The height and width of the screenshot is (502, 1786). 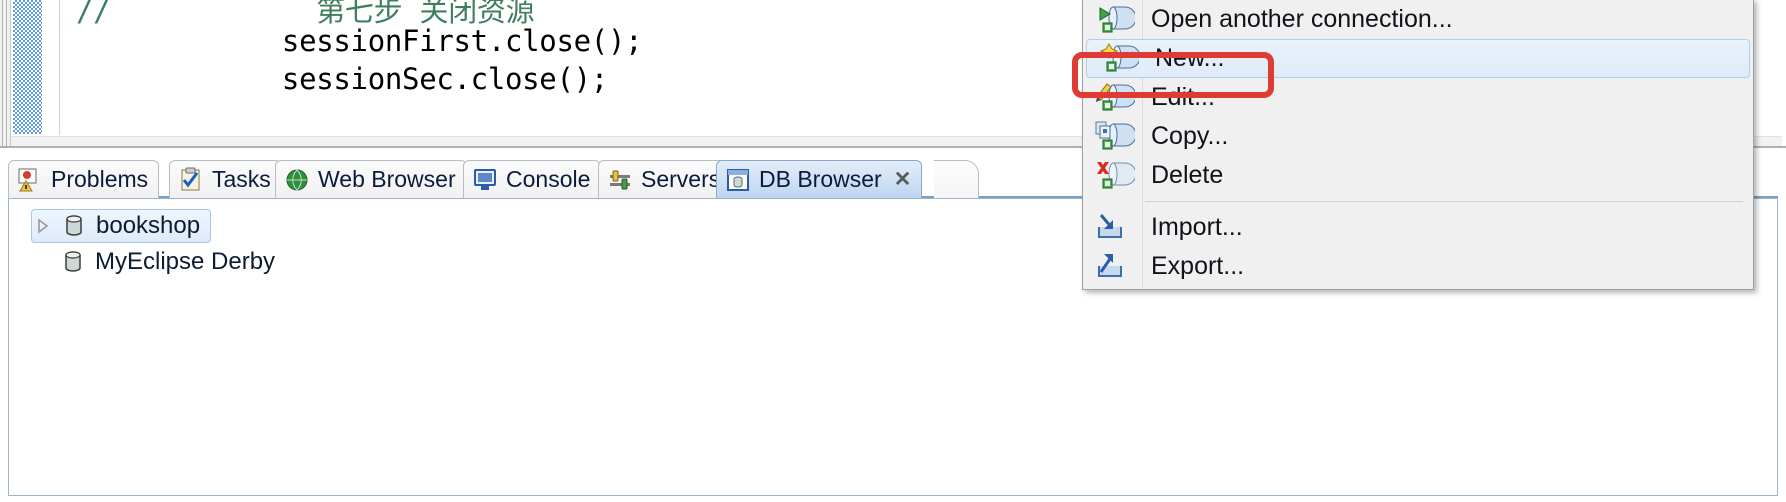 What do you see at coordinates (1116, 20) in the screenshot?
I see `open-connection-icon` at bounding box center [1116, 20].